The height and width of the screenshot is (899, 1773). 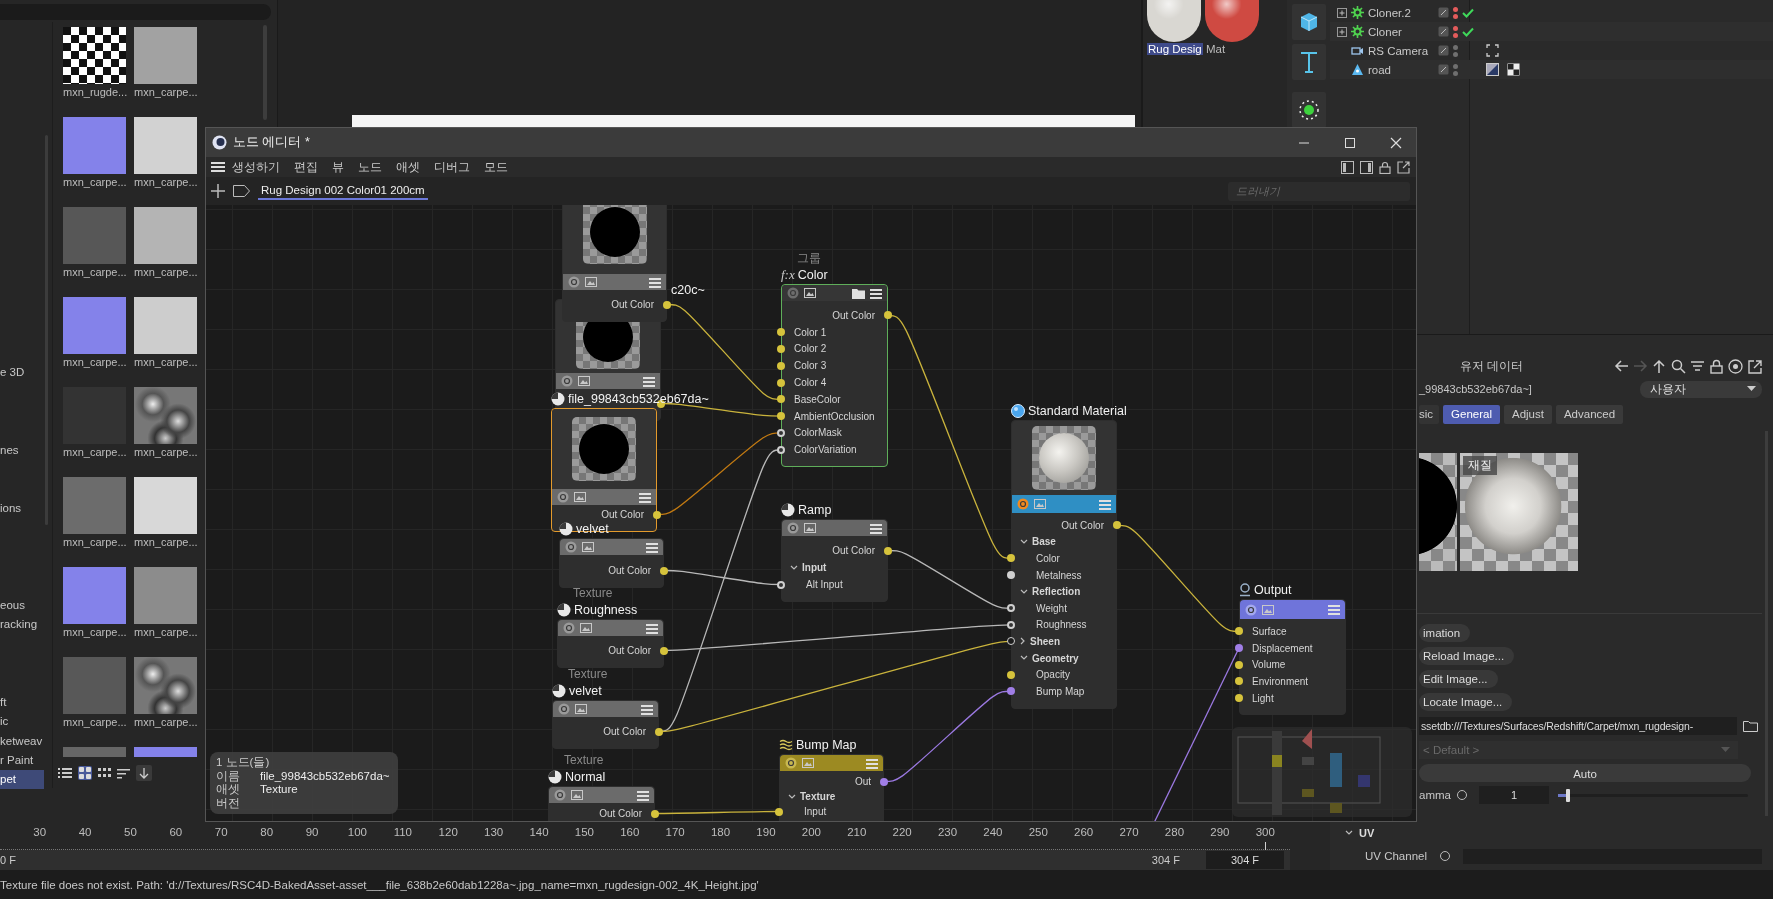 What do you see at coordinates (1308, 22) in the screenshot?
I see `cube-tool` at bounding box center [1308, 22].